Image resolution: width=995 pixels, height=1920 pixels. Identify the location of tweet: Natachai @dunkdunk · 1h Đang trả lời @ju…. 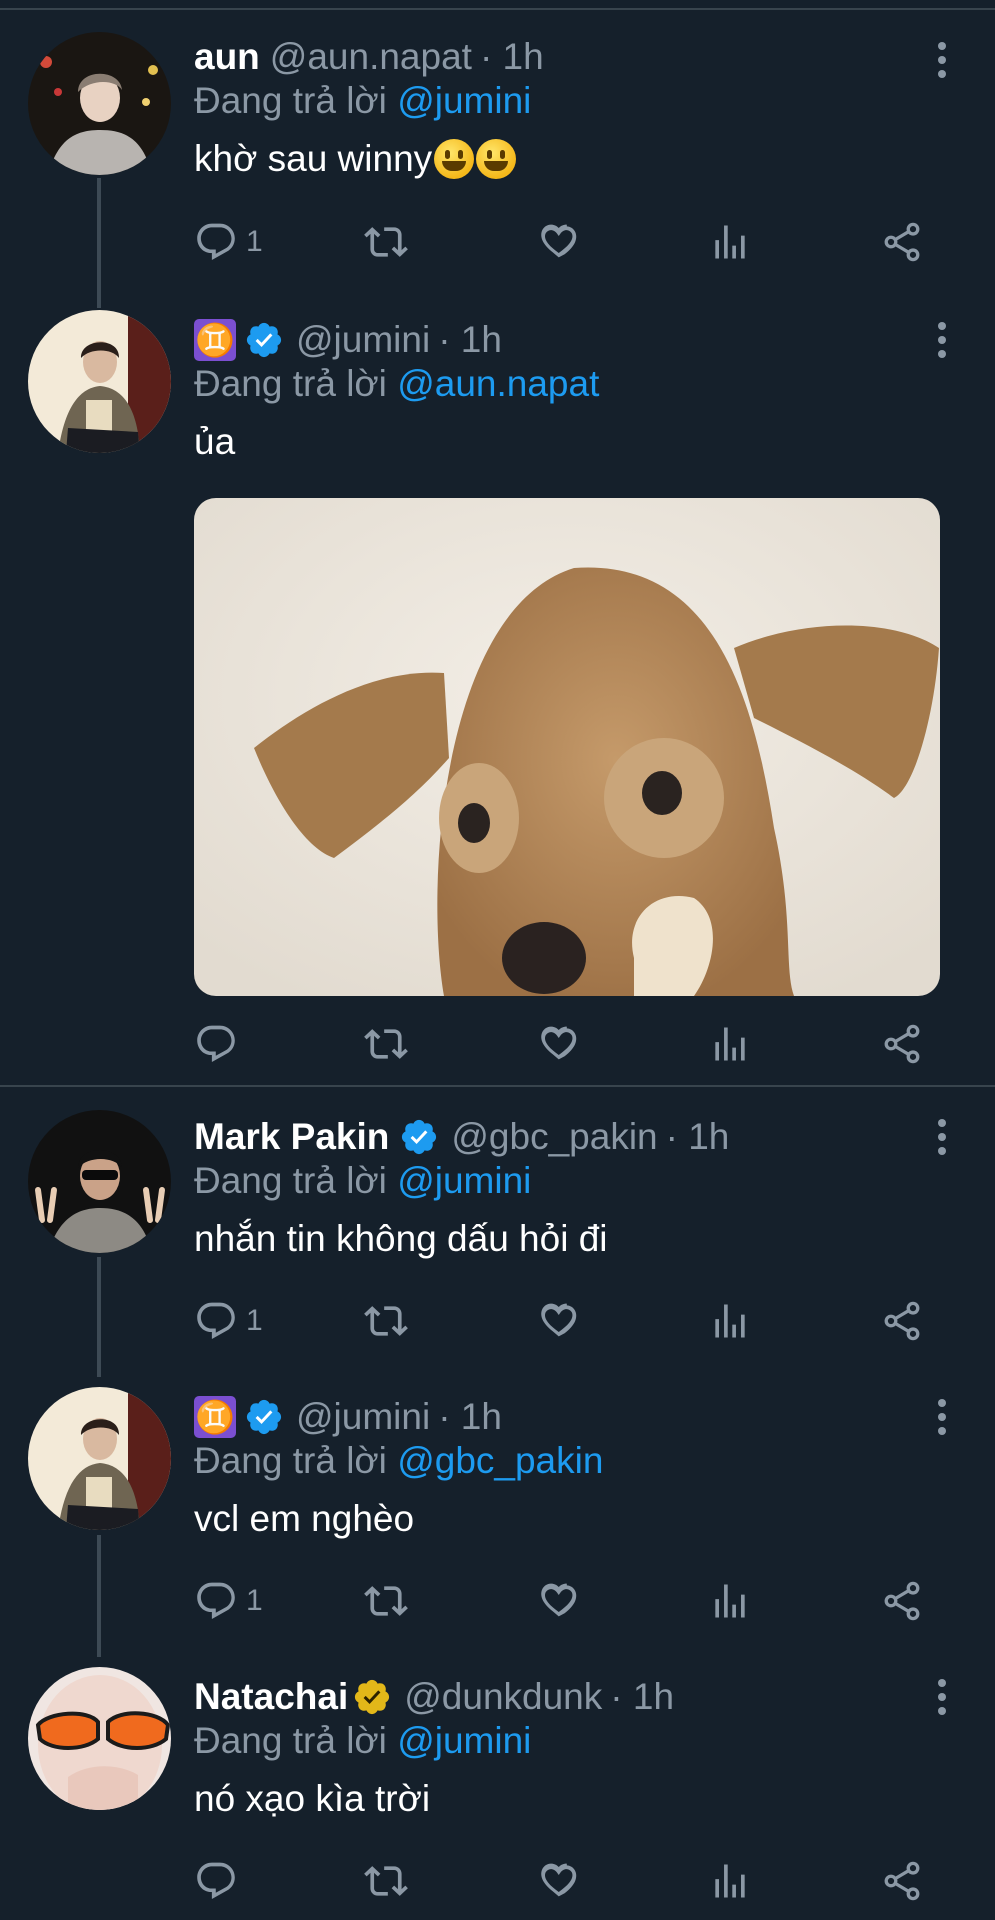
(497, 1783).